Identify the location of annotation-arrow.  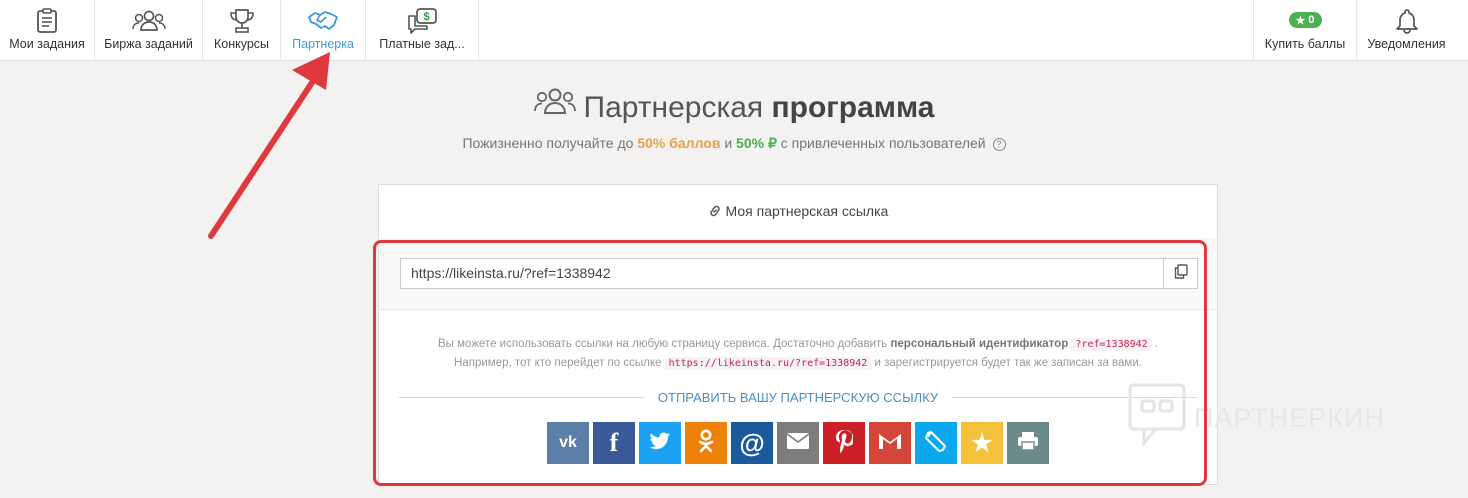
(269, 145).